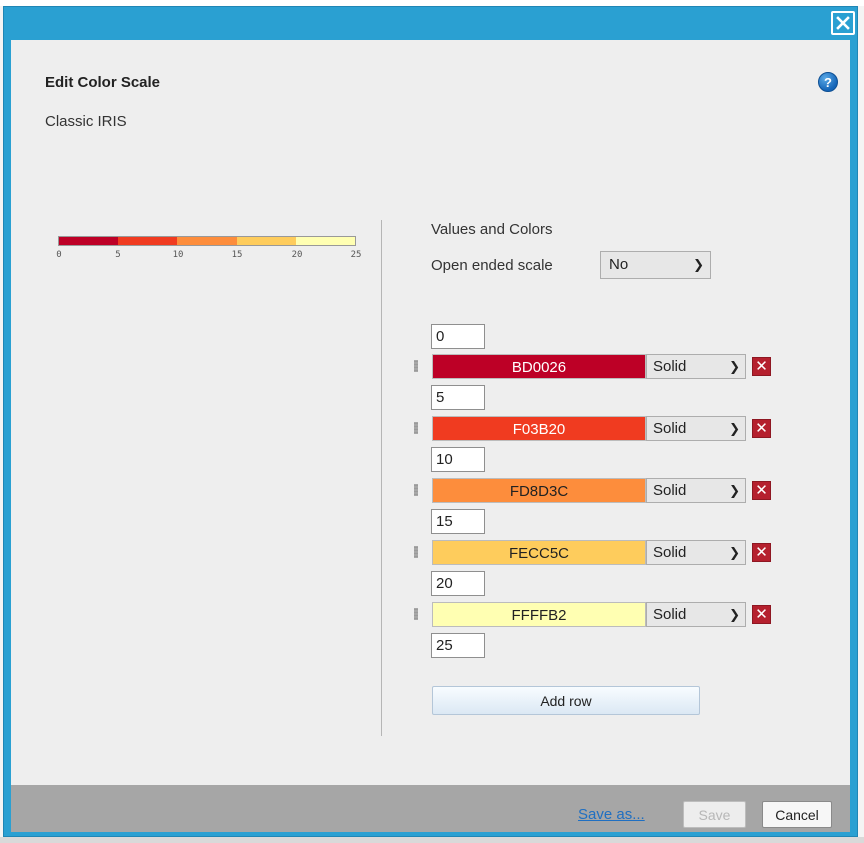 This screenshot has height=843, width=864. I want to click on value-input: 5, so click(458, 397).